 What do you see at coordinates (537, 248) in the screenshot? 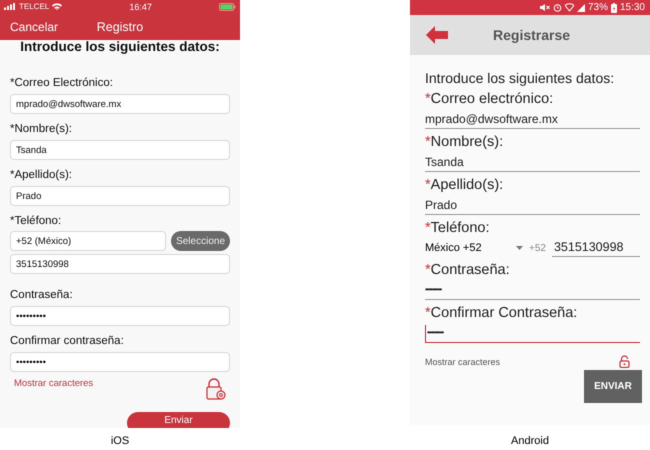
I see `country-code: +52` at bounding box center [537, 248].